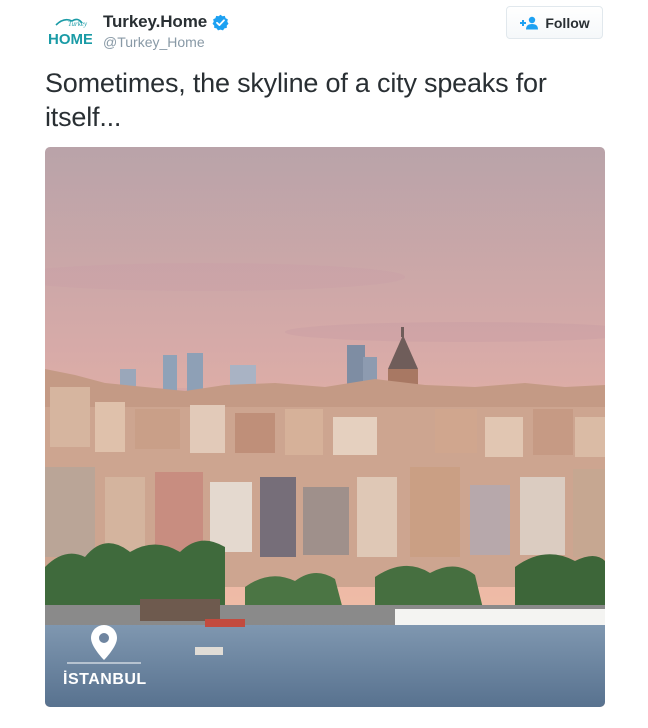 The image size is (648, 728). Describe the element at coordinates (220, 22) in the screenshot. I see `verified-badge-icon` at that location.